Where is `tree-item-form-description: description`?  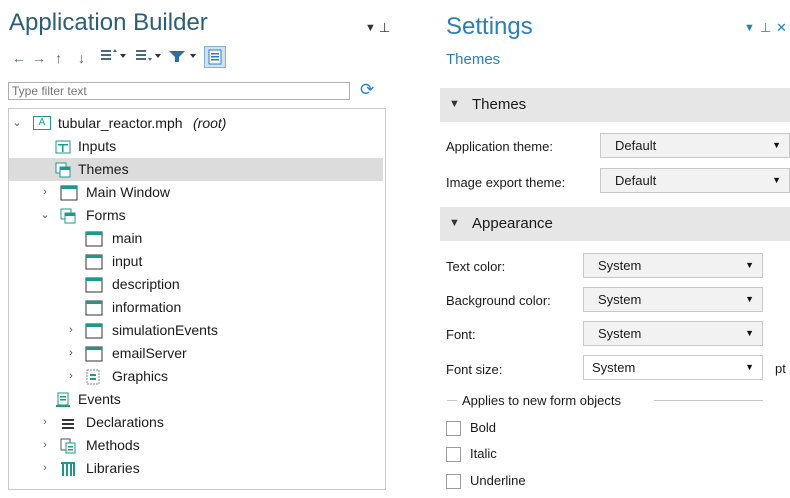
tree-item-form-description: description is located at coordinates (196, 284).